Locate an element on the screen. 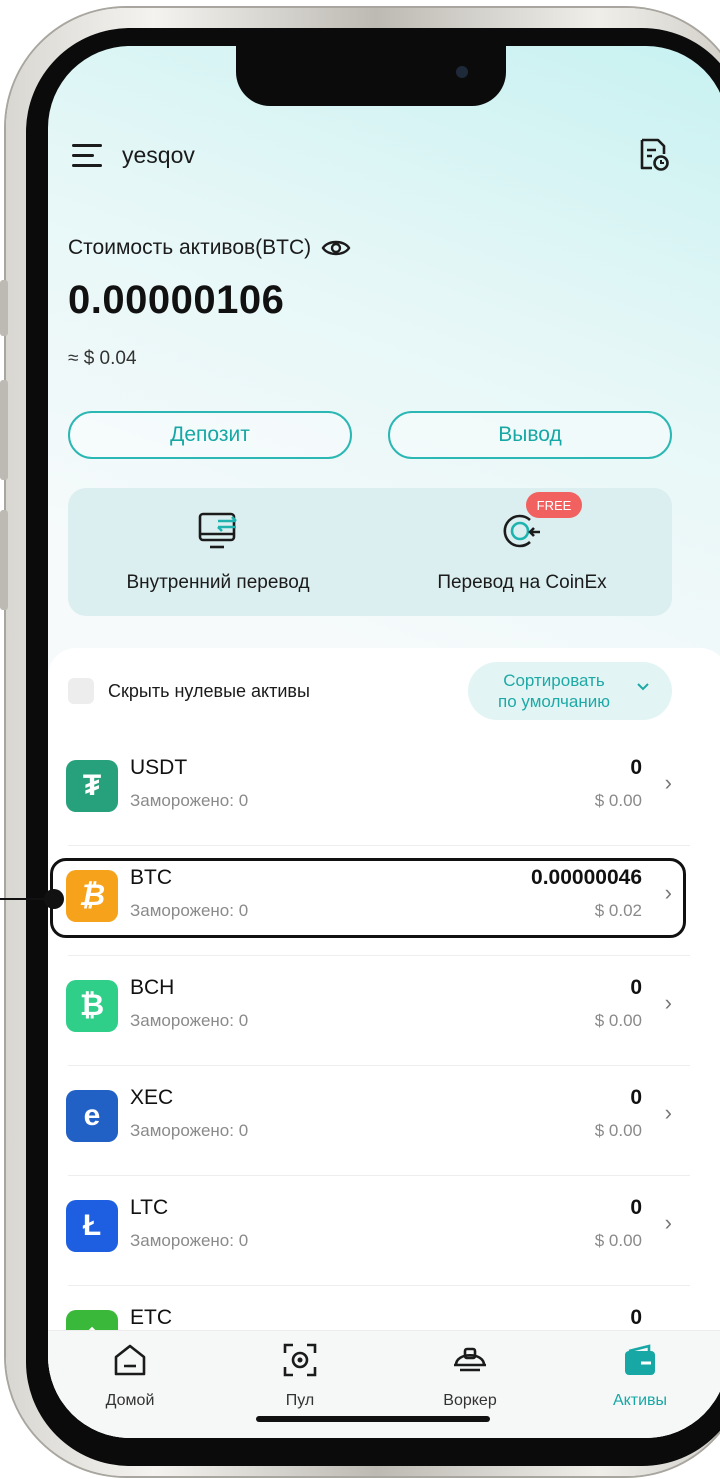 The width and height of the screenshot is (720, 1479). sort-label: Сортировать по умолчанию is located at coordinates (554, 691).